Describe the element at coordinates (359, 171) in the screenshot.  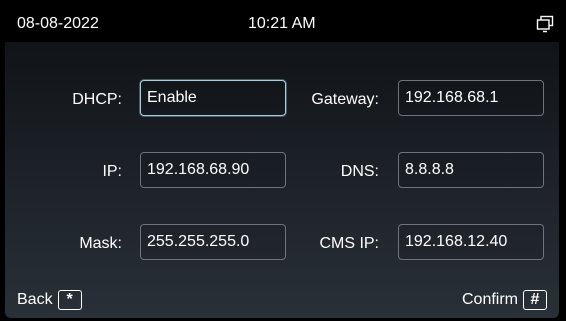
I see `dns-label: DNS:` at that location.